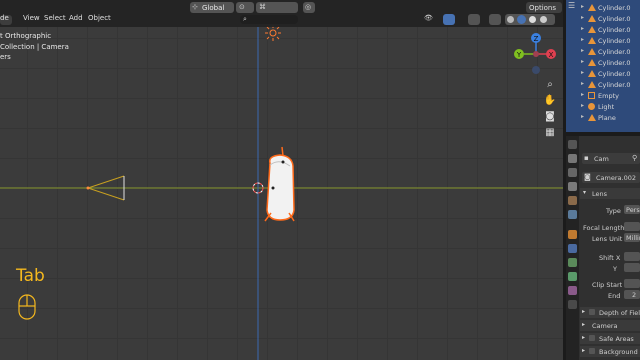 This screenshot has height=360, width=640. What do you see at coordinates (616, 339) in the screenshot?
I see `safe-areas-panel-title: Safe Areas` at bounding box center [616, 339].